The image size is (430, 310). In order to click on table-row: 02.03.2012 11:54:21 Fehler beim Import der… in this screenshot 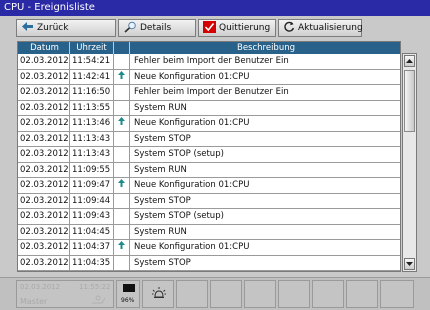, I will do `click(209, 62)`.